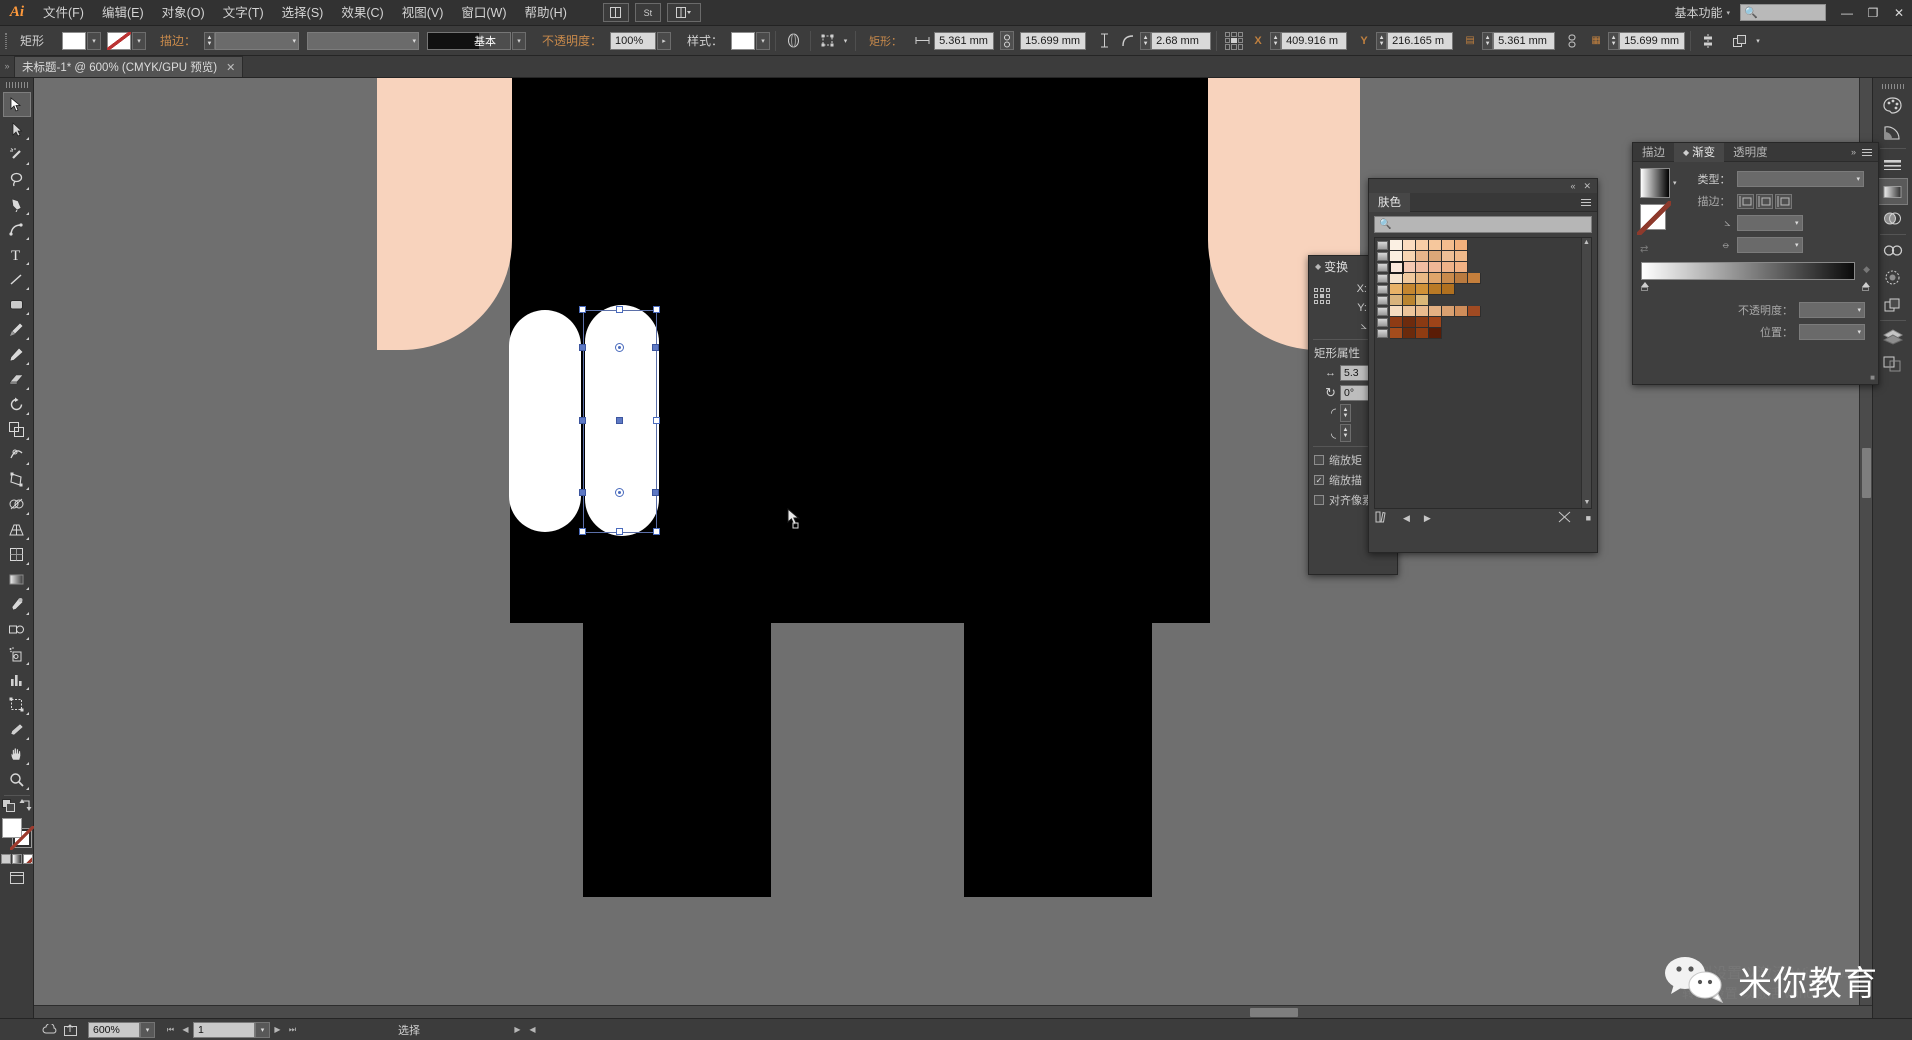 This screenshot has width=1912, height=1040. What do you see at coordinates (1181, 40) in the screenshot?
I see `corner-radius-field: 2.68 mm` at bounding box center [1181, 40].